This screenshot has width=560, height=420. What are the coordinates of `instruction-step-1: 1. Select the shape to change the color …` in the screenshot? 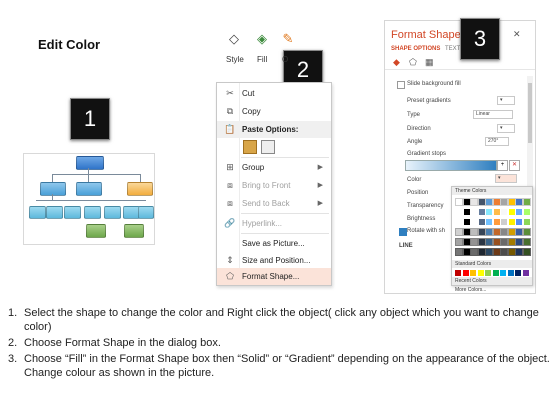 It's located at (273, 320).